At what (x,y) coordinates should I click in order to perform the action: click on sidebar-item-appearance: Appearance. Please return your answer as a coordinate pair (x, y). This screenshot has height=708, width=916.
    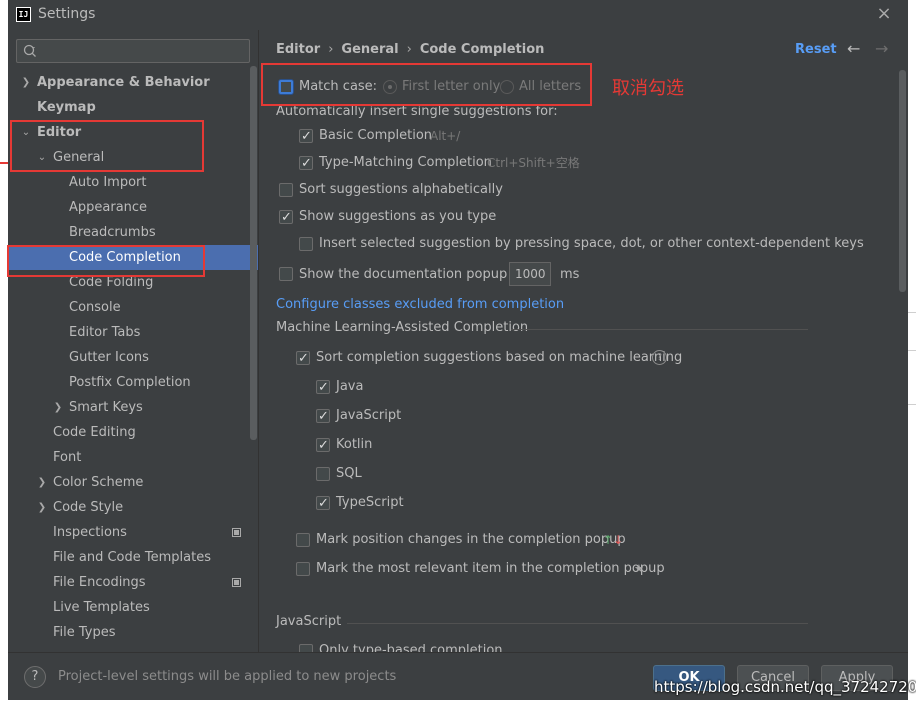
    Looking at the image, I should click on (133, 207).